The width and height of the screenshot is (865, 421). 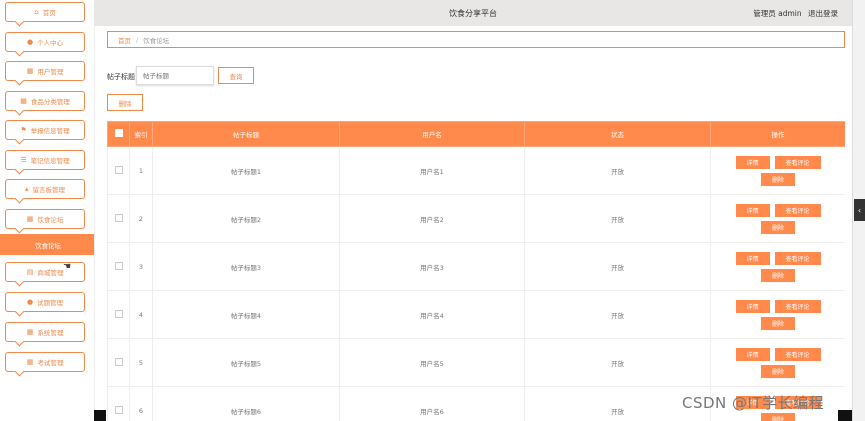 I want to click on table-row: 4 帖子标题4 用户名4 开放 详情 查看评论删除, so click(x=476, y=314).